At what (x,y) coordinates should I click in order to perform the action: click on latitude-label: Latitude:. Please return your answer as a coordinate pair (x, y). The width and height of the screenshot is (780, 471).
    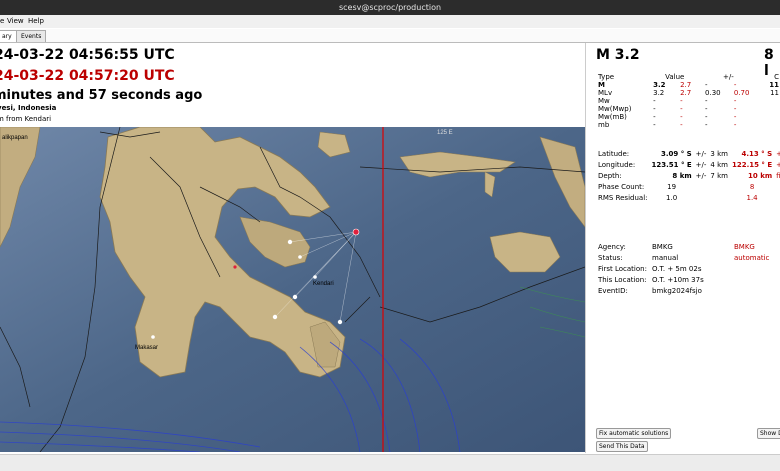
    Looking at the image, I should click on (614, 153).